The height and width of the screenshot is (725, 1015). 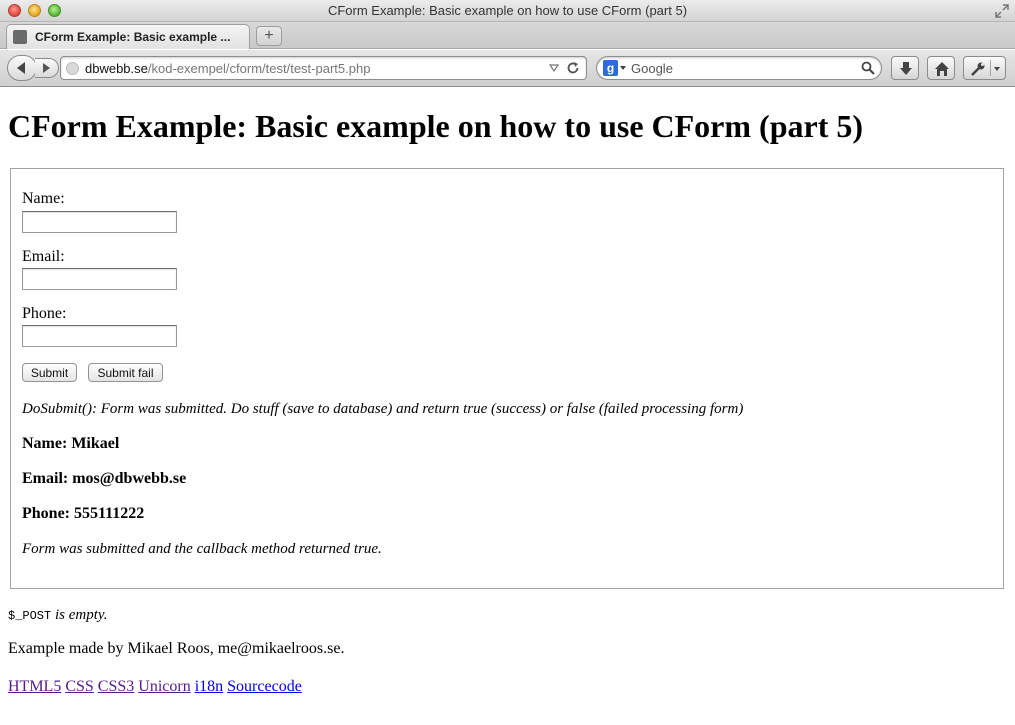 I want to click on search-bar: g, so click(x=739, y=68).